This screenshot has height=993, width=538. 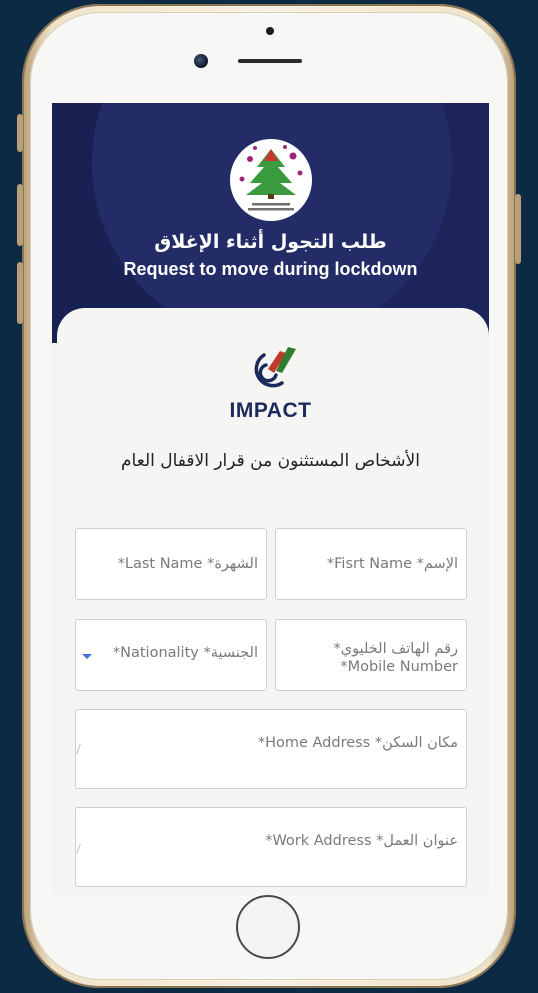 I want to click on mobile-number-field: رقم الهاتف الخليوي* Mobile Number*, so click(x=371, y=655).